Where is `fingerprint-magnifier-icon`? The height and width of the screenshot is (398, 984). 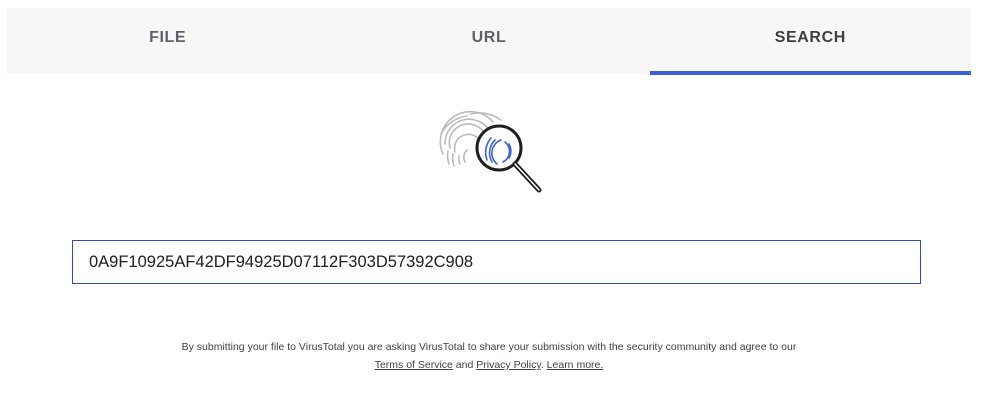
fingerprint-magnifier-icon is located at coordinates (495, 152).